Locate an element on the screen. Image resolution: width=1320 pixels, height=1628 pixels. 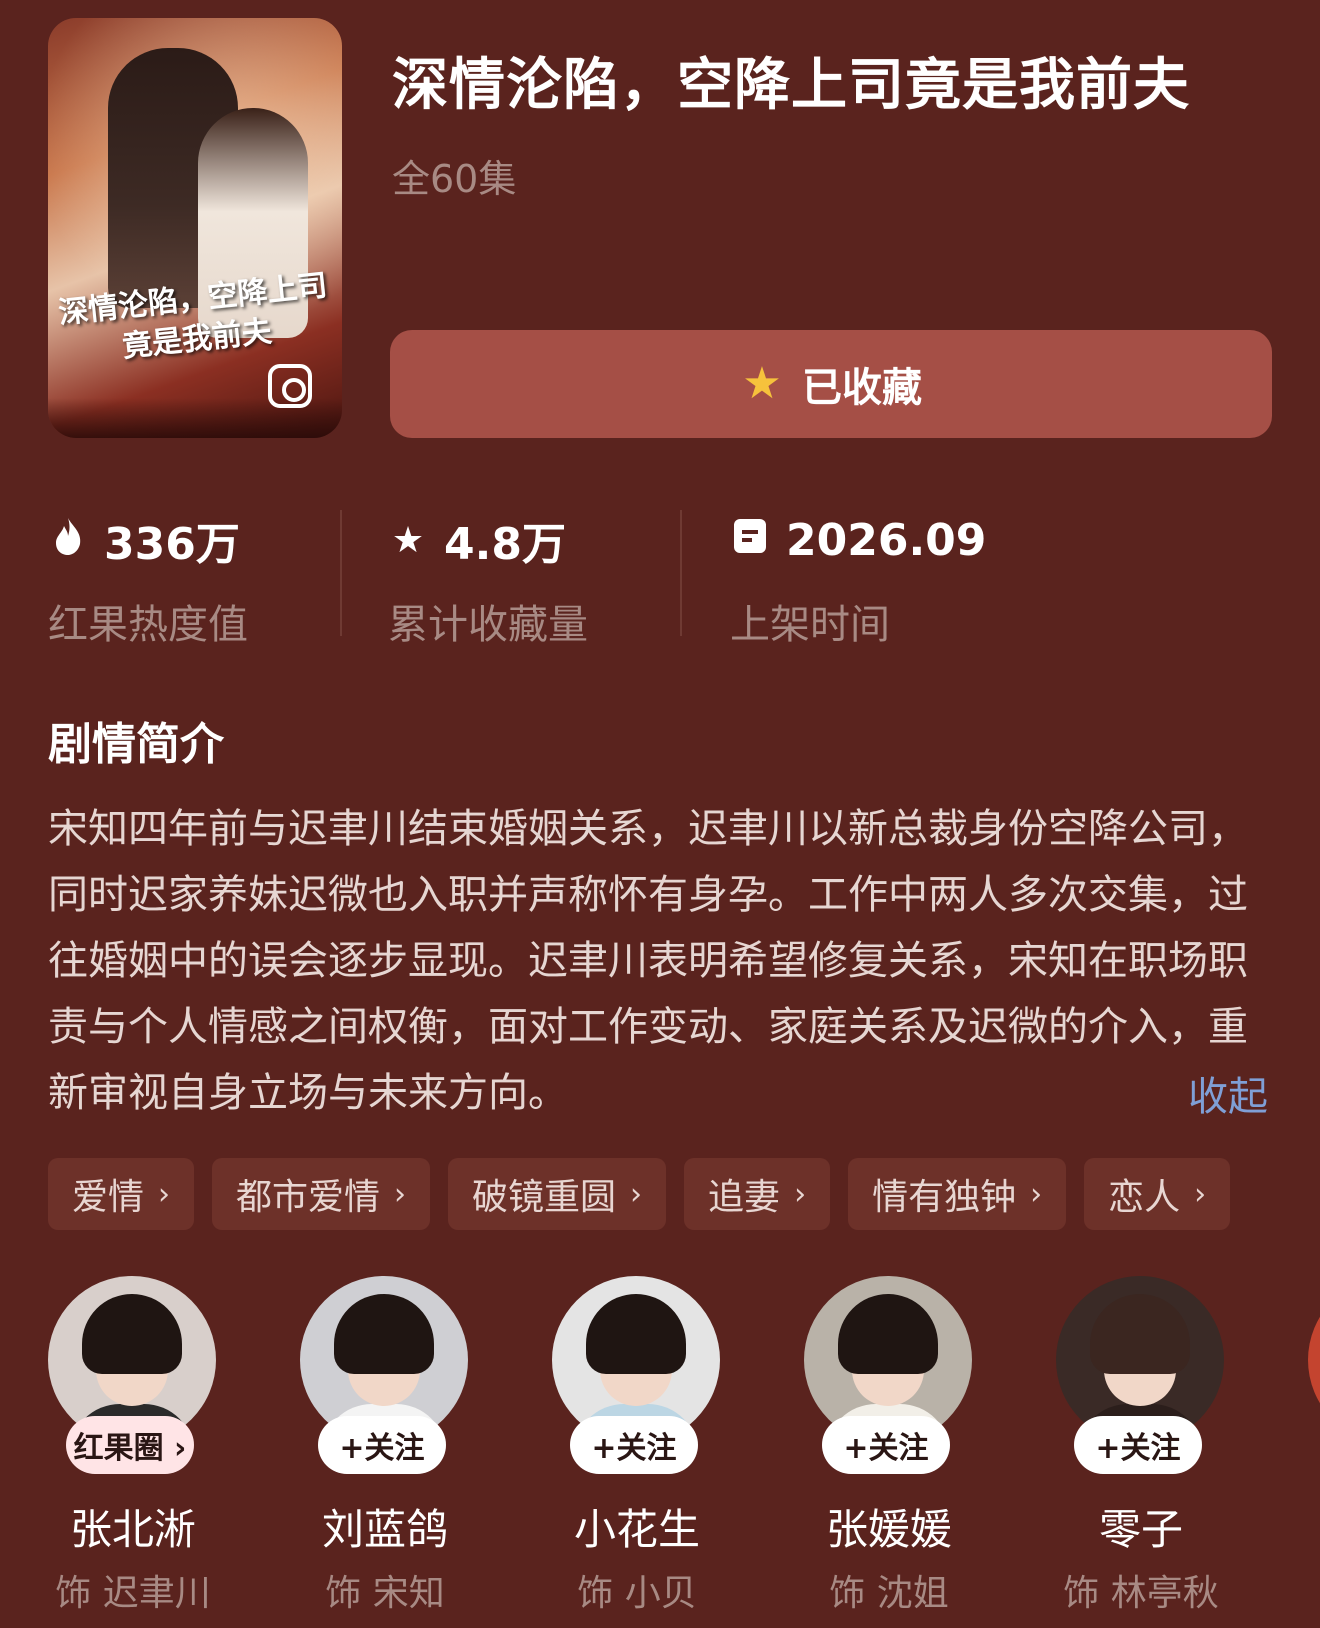
cast-name: 张北淅 is located at coordinates (132, 1529).